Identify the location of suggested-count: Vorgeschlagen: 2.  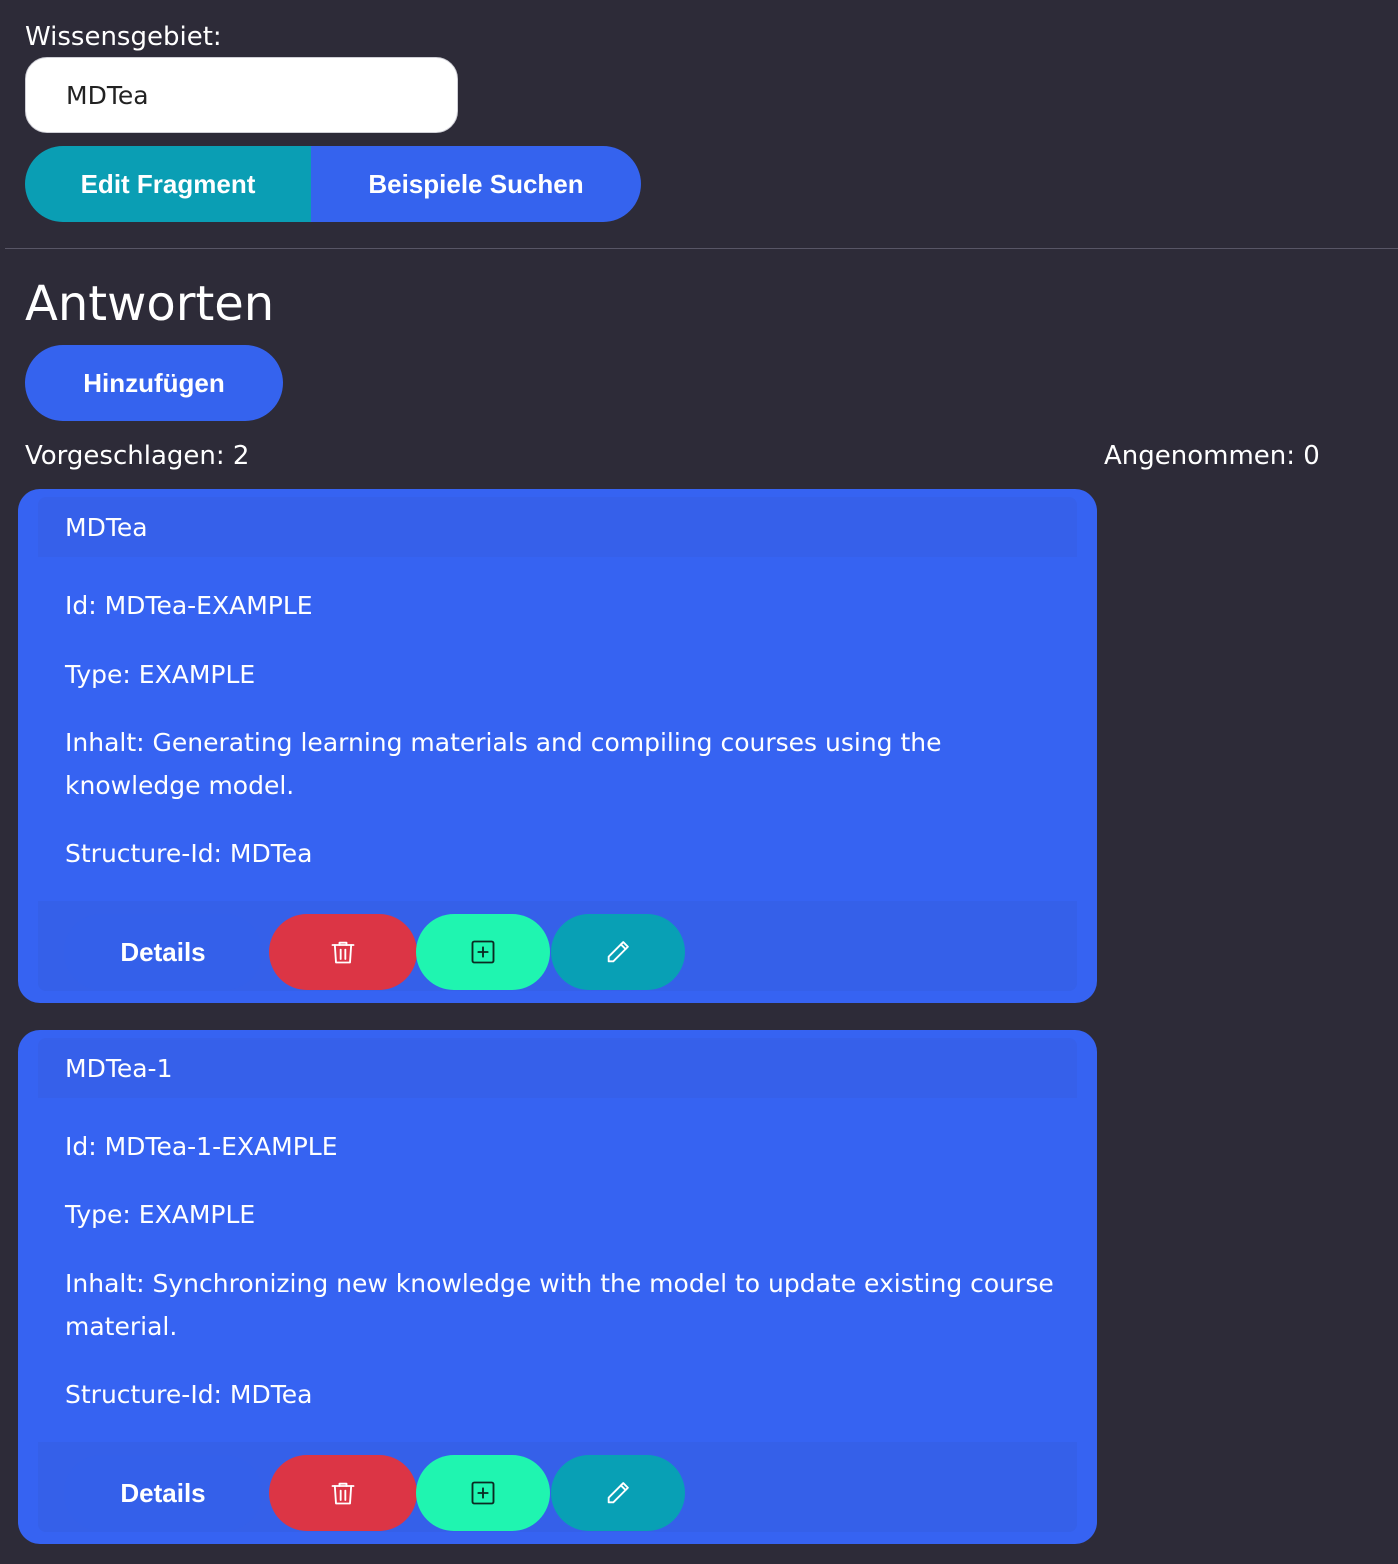
(137, 456).